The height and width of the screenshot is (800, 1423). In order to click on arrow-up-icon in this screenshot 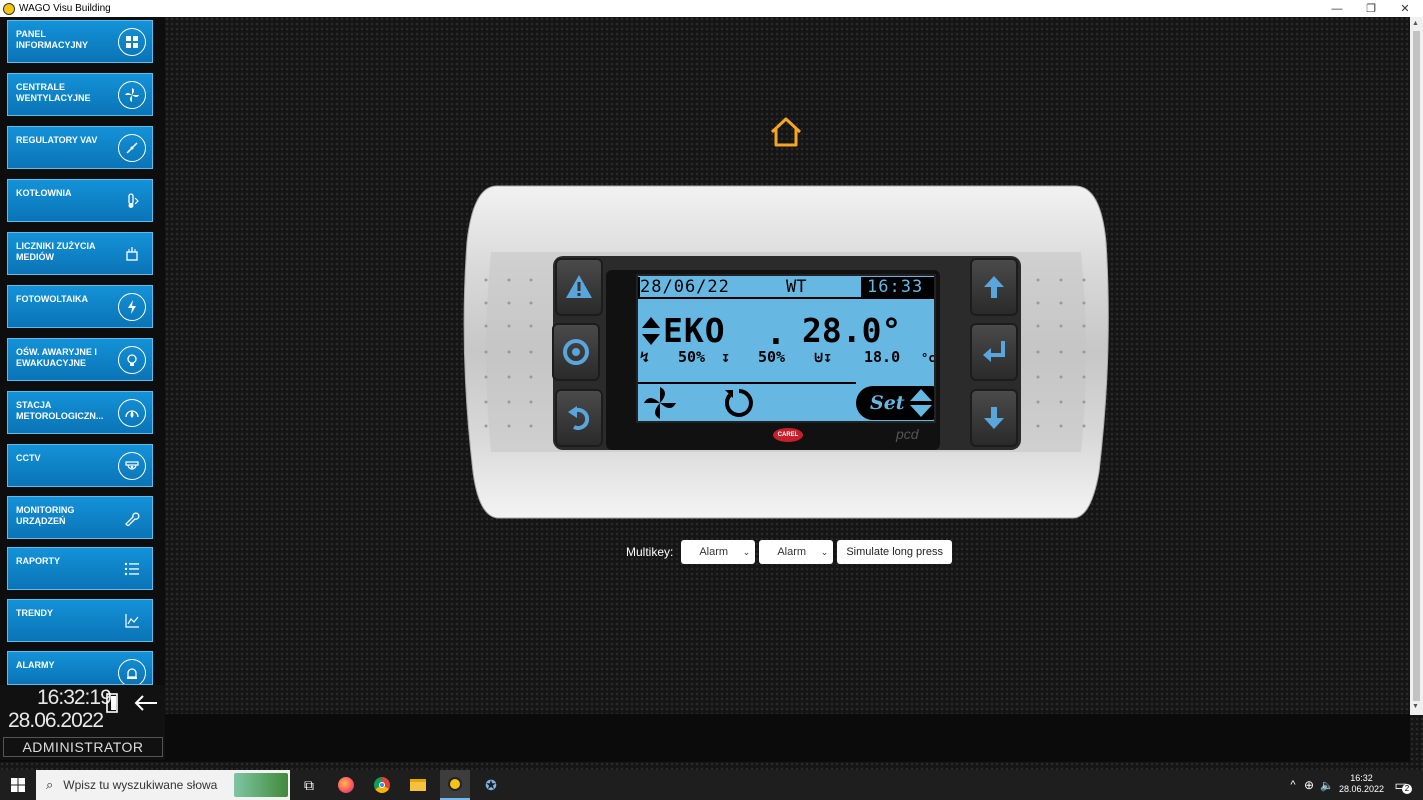, I will do `click(994, 287)`.